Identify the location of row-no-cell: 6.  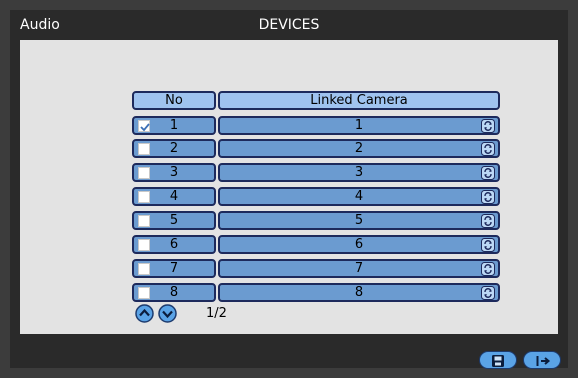
(174, 244).